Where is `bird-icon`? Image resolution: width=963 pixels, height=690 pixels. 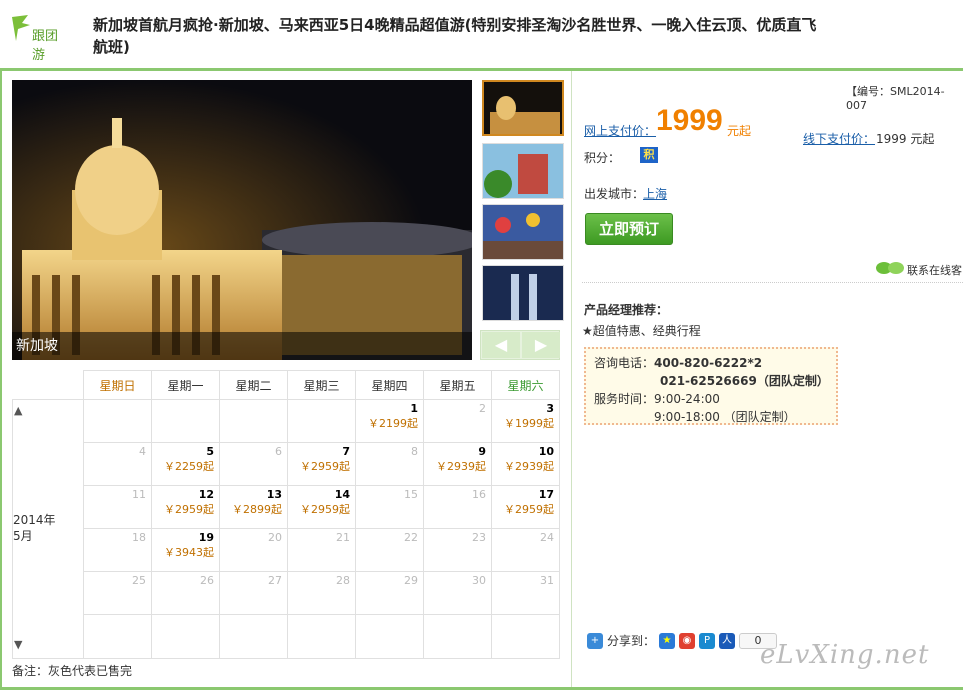 bird-icon is located at coordinates (21, 28).